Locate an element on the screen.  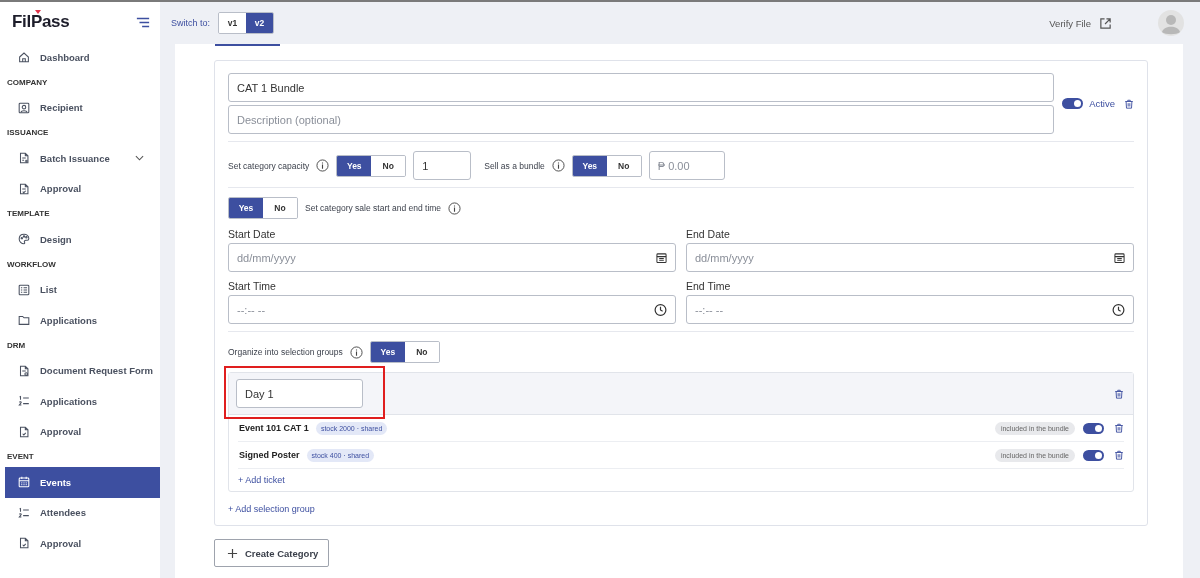
person-icon is located at coordinates (24, 107).